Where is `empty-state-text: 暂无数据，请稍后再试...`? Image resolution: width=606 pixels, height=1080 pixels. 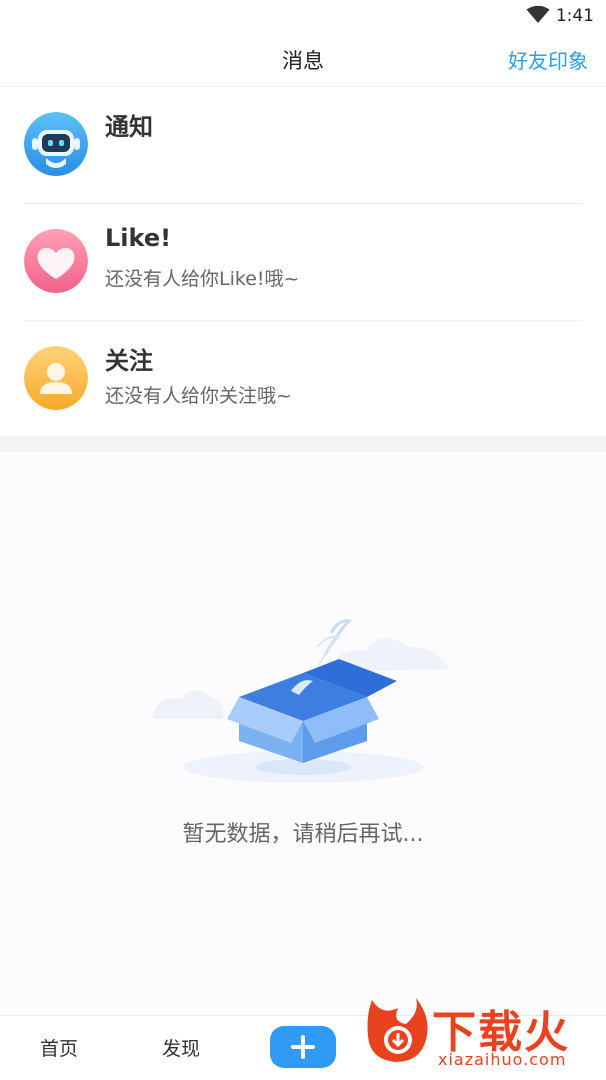
empty-state-text: 暂无数据，请稍后再试... is located at coordinates (303, 834).